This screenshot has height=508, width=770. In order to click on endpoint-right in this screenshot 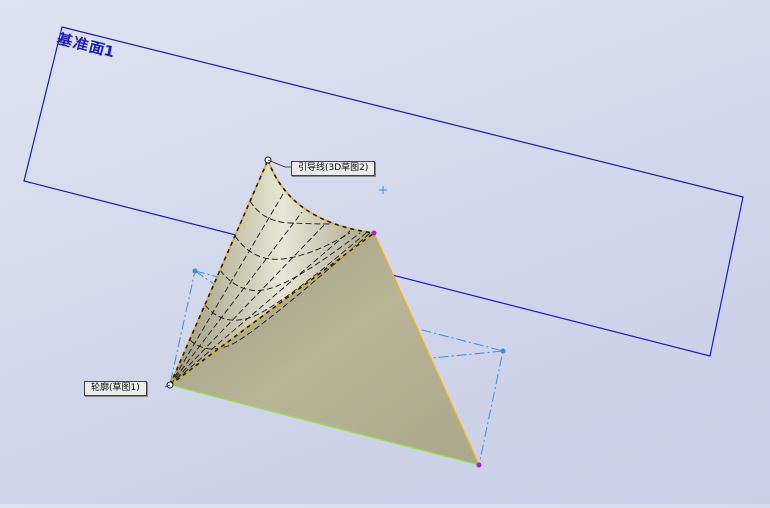, I will do `click(374, 233)`.